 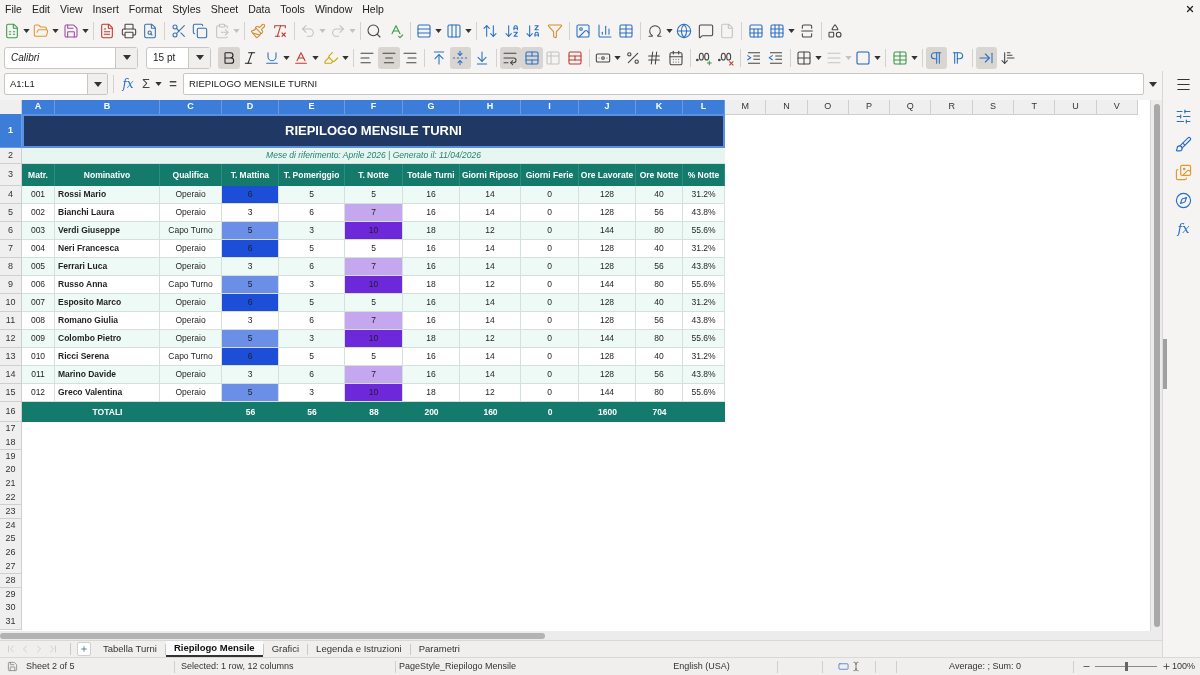 What do you see at coordinates (11, 285) in the screenshot?
I see `row-header: 9` at bounding box center [11, 285].